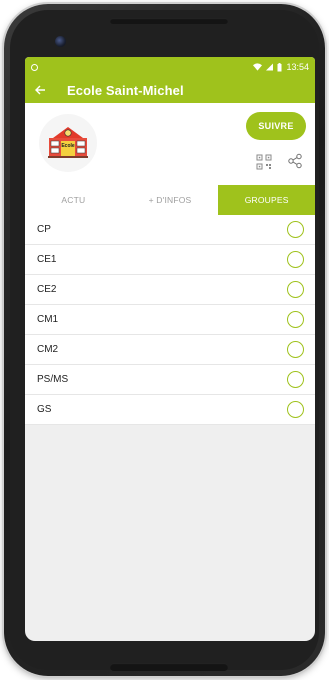 The height and width of the screenshot is (680, 329). What do you see at coordinates (48, 319) in the screenshot?
I see `group-label: CM1` at bounding box center [48, 319].